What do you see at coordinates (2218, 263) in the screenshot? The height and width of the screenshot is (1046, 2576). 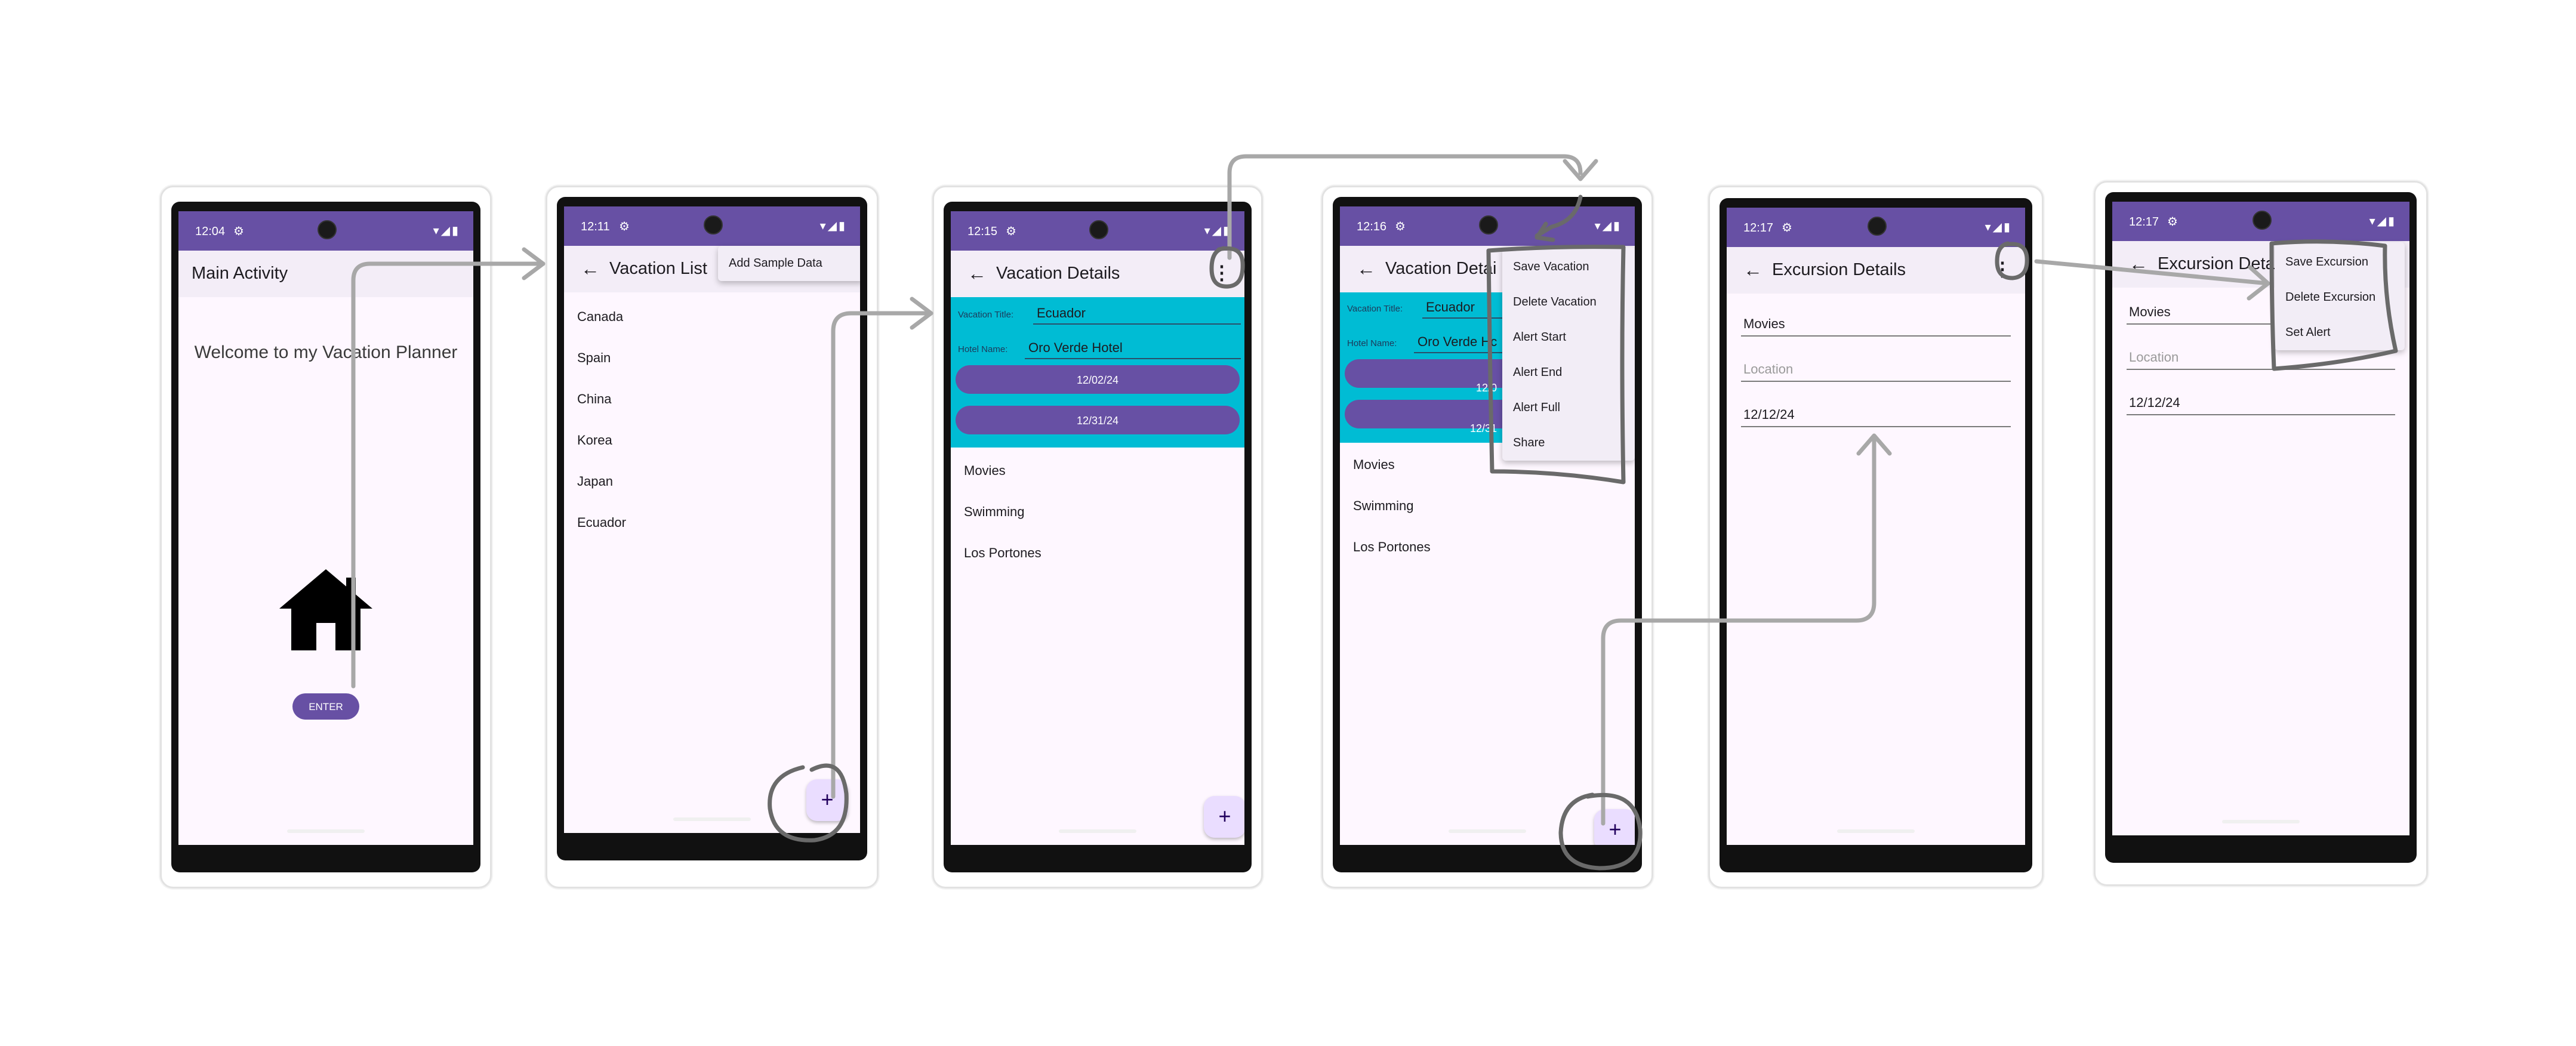 I see `page-title: Excursion Detai` at bounding box center [2218, 263].